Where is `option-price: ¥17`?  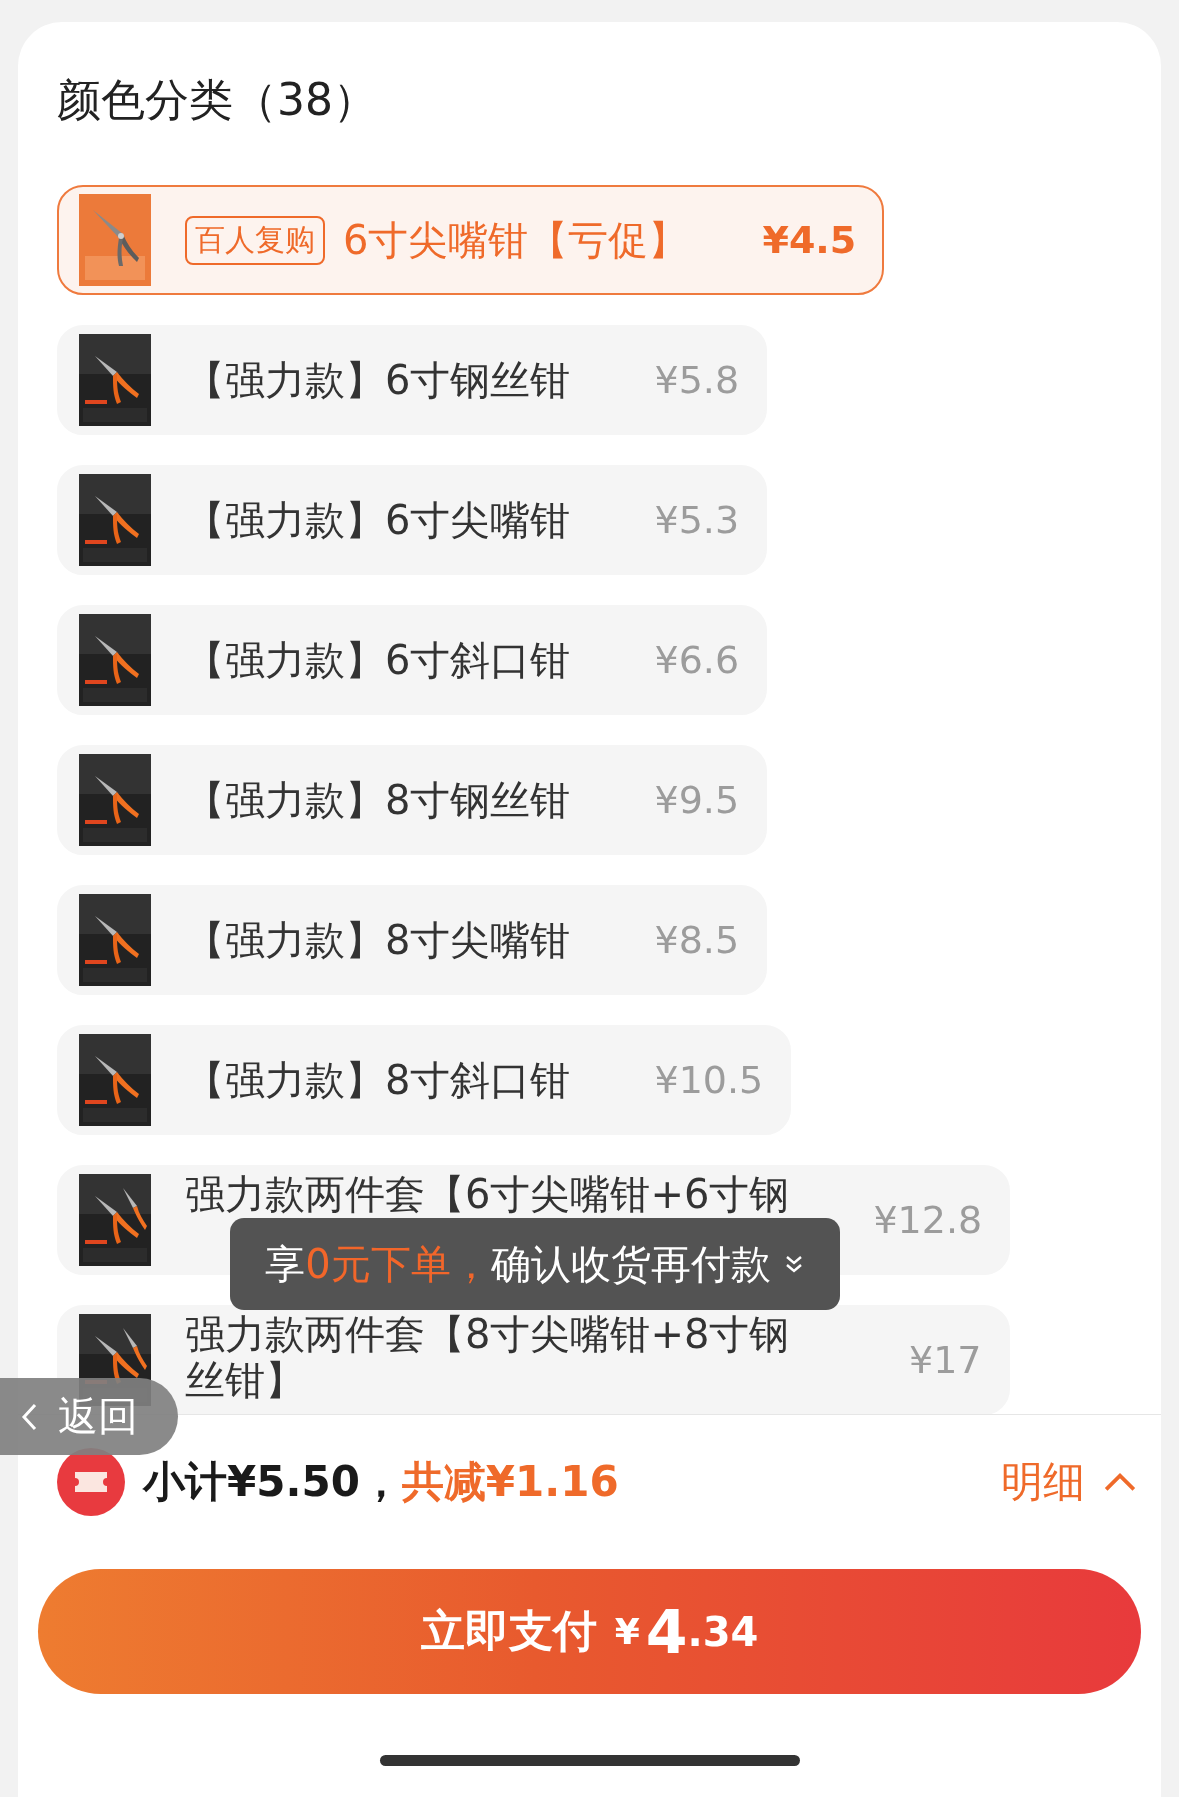
option-price: ¥17 is located at coordinates (945, 1360).